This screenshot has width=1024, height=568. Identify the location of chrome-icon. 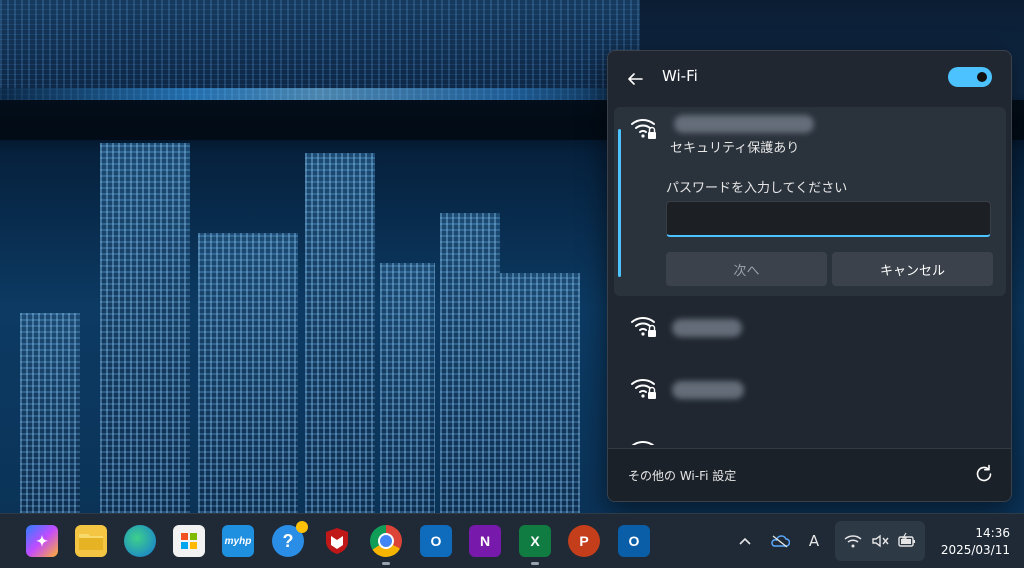
(386, 541).